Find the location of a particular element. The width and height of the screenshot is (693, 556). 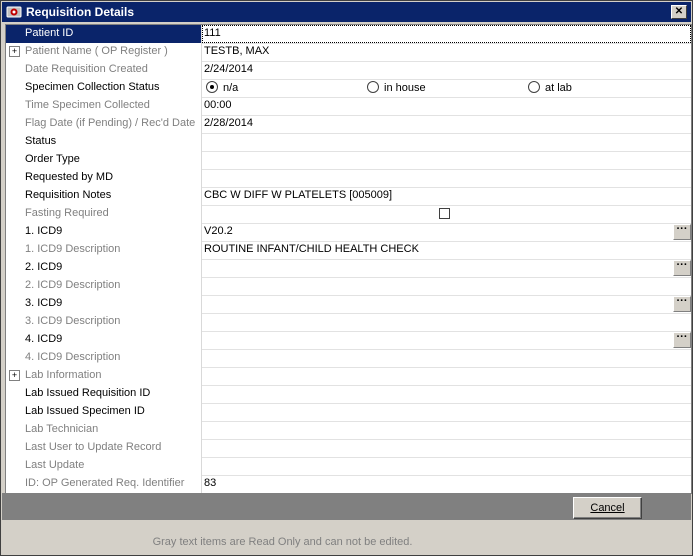

row-label: 4. ICD9 Description is located at coordinates (104, 358).